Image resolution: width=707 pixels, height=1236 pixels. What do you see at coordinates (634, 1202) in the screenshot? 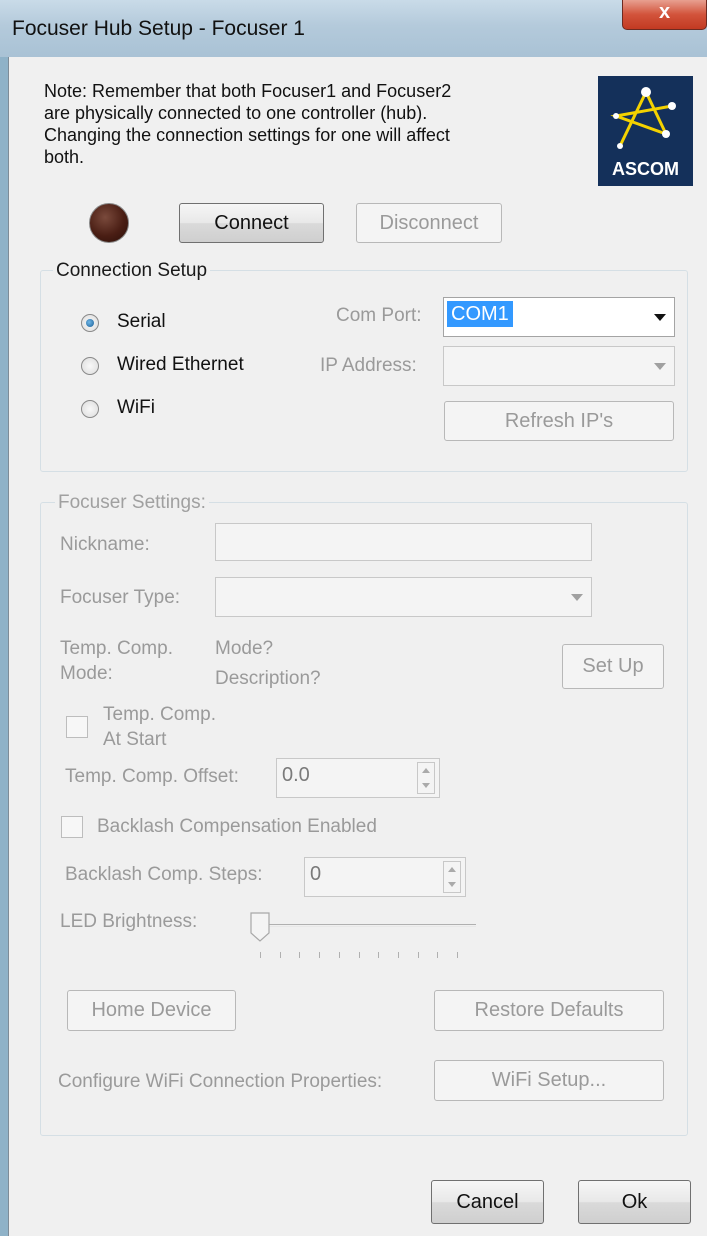
I see `ok-button: Ok` at bounding box center [634, 1202].